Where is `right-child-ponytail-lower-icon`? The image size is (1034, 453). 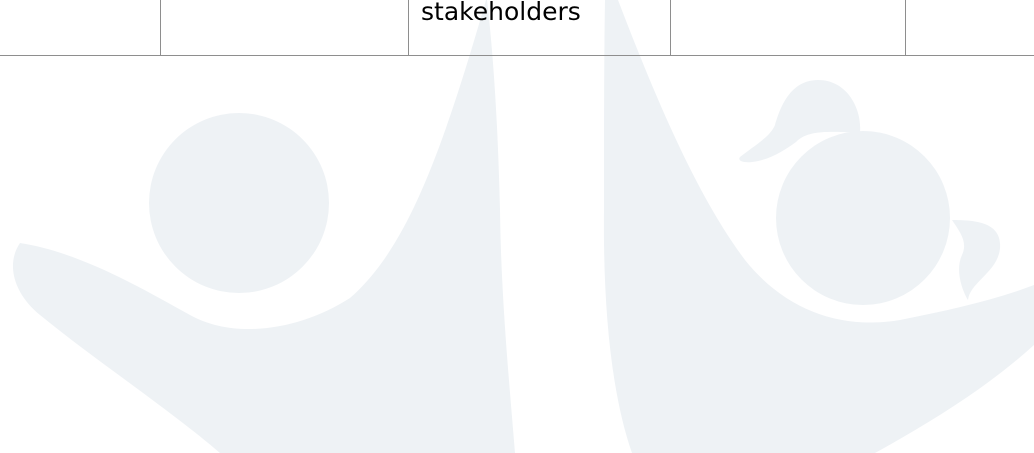 right-child-ponytail-lower-icon is located at coordinates (976, 260).